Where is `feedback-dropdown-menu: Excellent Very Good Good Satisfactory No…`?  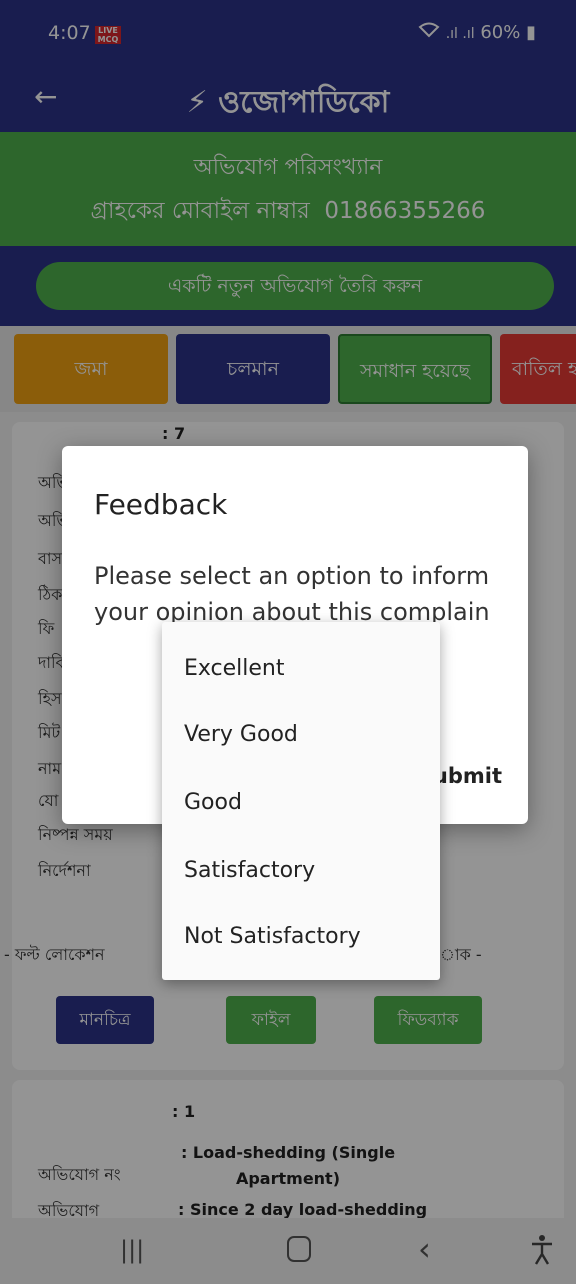
feedback-dropdown-menu: Excellent Very Good Good Satisfactory No… is located at coordinates (301, 801).